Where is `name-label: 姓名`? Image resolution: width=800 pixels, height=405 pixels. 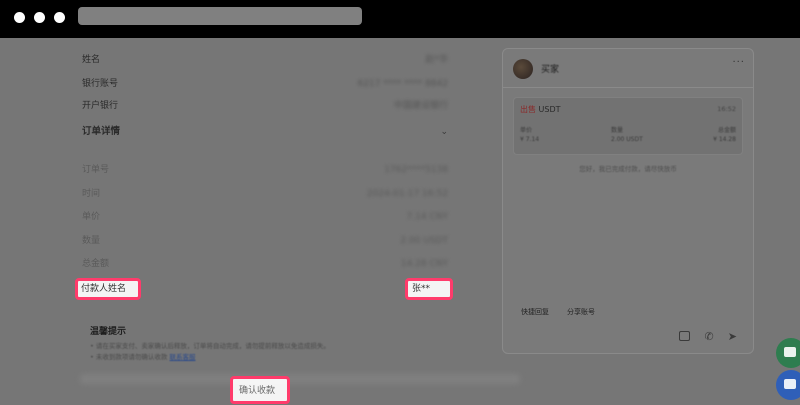
name-label: 姓名 is located at coordinates (91, 60).